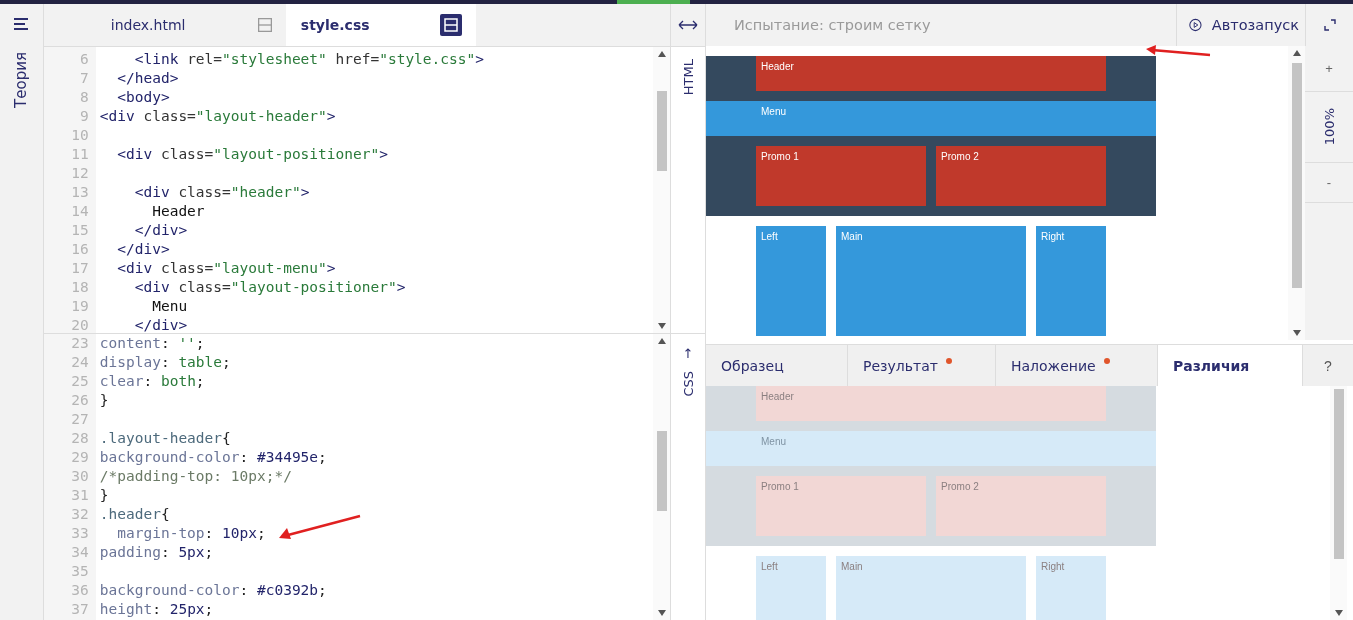 This screenshot has width=1353, height=620. I want to click on line-number: 17, so click(80, 268).